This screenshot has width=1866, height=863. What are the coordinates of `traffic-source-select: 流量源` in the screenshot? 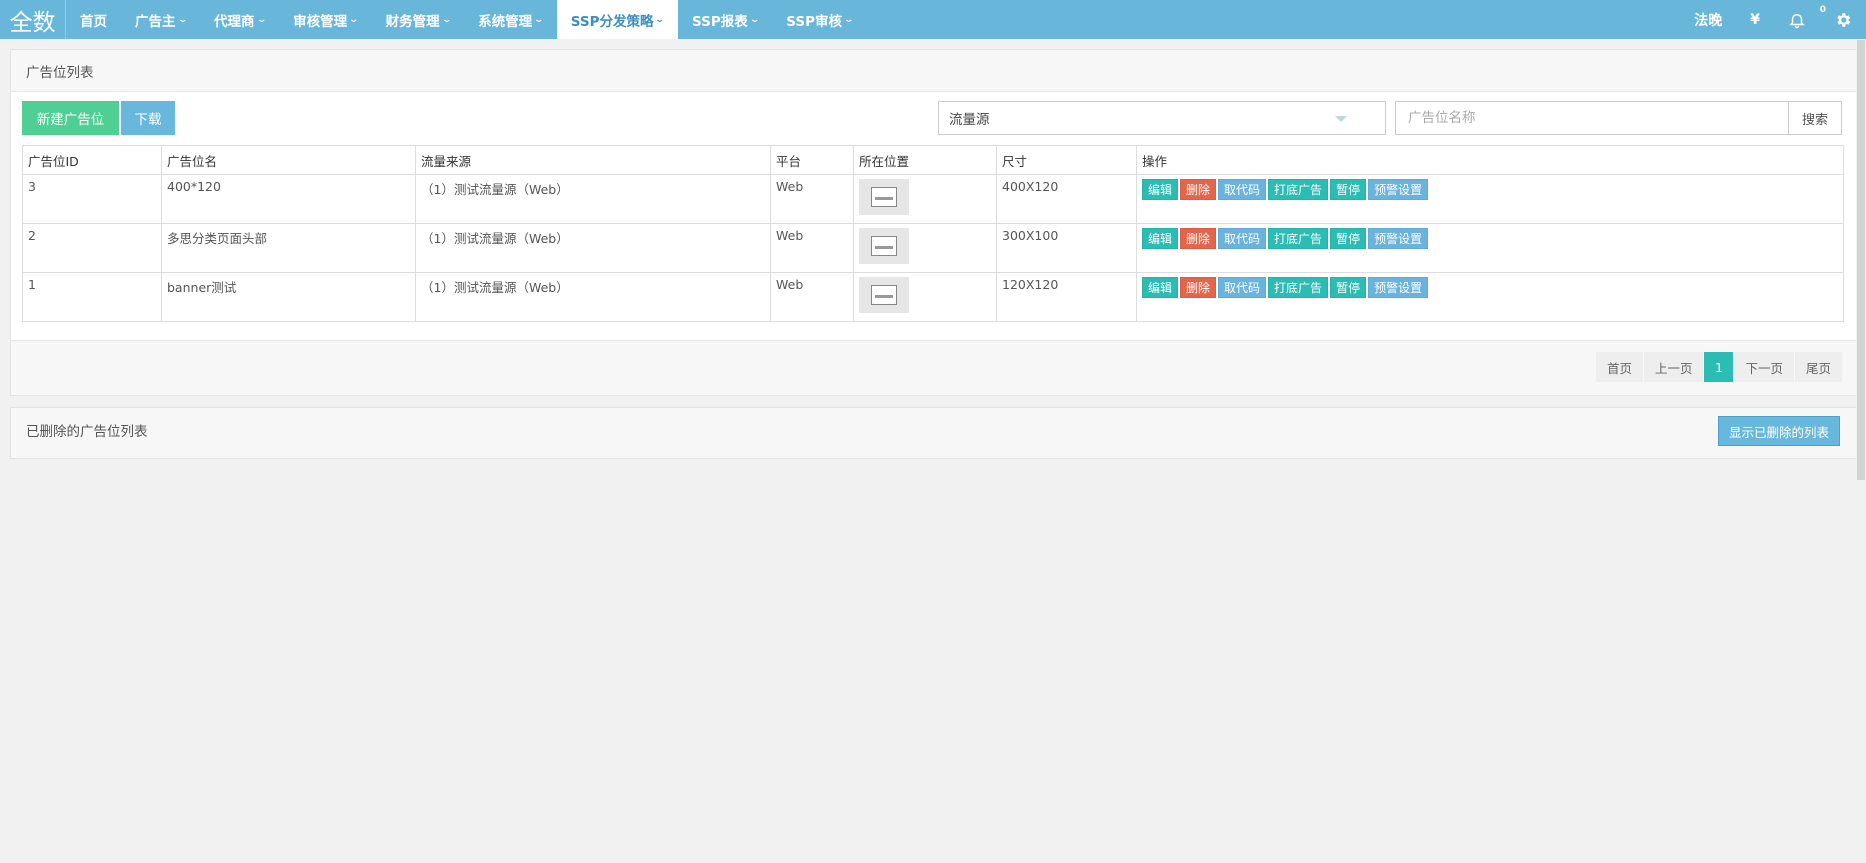 It's located at (1162, 118).